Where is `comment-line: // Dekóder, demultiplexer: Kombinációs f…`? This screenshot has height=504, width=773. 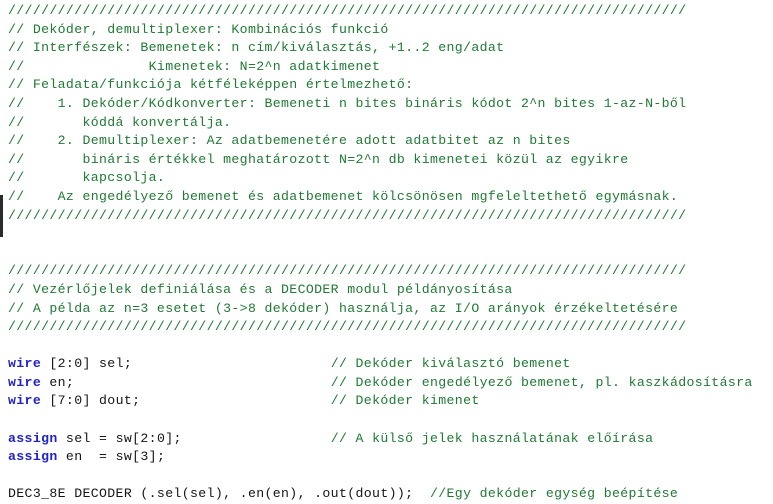
comment-line: // Dekóder, demultiplexer: Kombinációs f… is located at coordinates (198, 29).